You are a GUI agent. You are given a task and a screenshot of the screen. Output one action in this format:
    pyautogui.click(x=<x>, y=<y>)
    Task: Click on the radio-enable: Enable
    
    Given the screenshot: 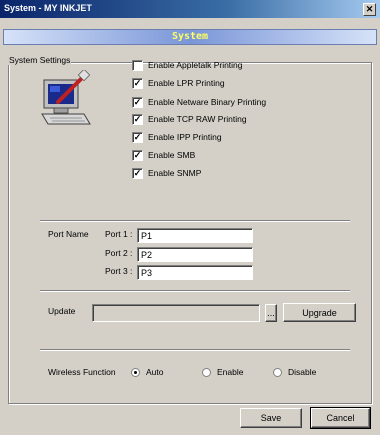 What is the action you would take?
    pyautogui.click(x=222, y=372)
    